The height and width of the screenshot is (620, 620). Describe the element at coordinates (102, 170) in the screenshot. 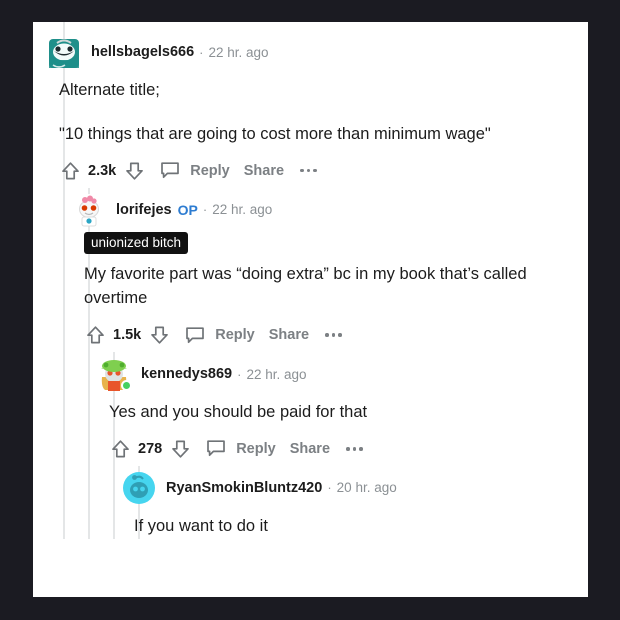

I see `vote-score: 2.3k` at that location.